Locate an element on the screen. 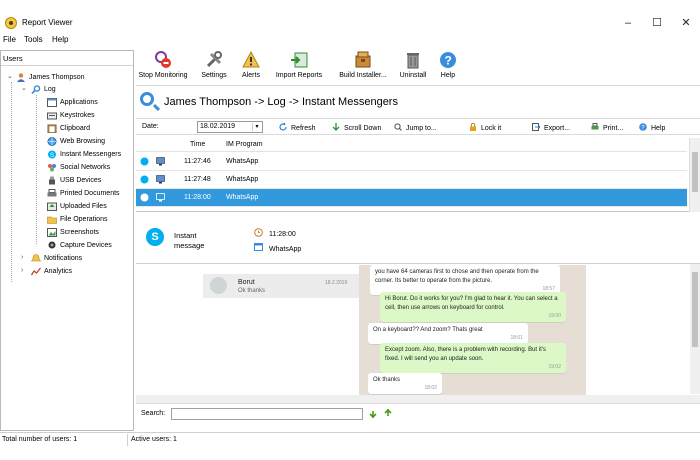 The image size is (700, 460). table-scrollbar is located at coordinates (694, 175).